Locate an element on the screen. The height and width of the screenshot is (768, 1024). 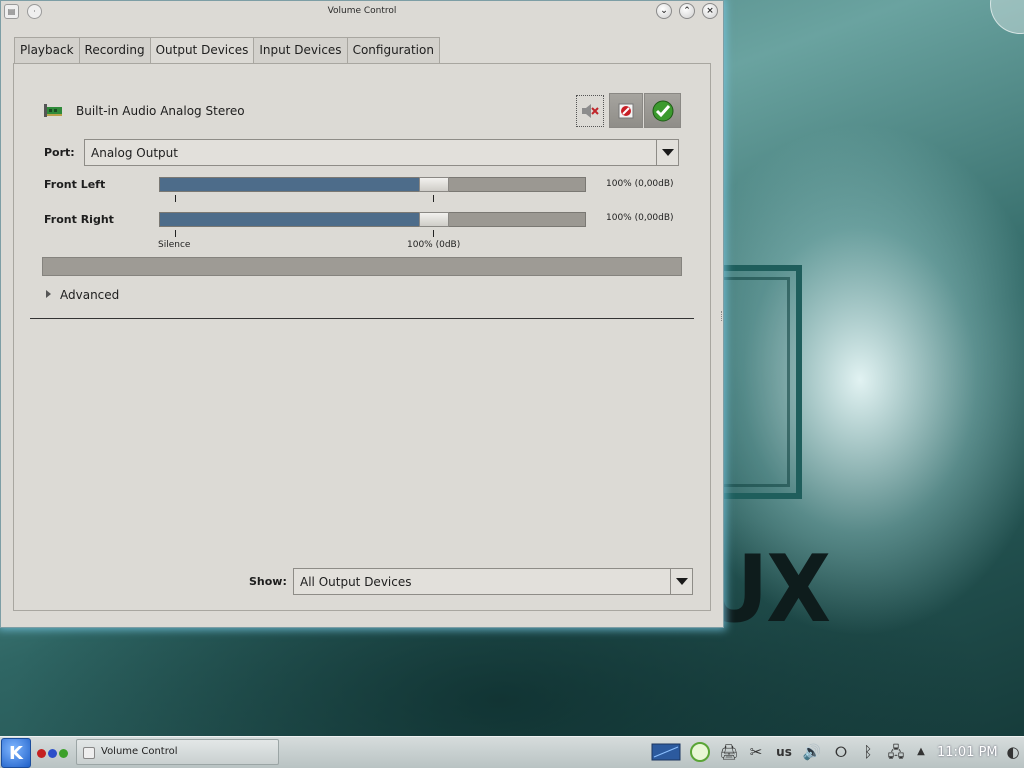
tab-input-devices: Input Devices is located at coordinates (301, 50).